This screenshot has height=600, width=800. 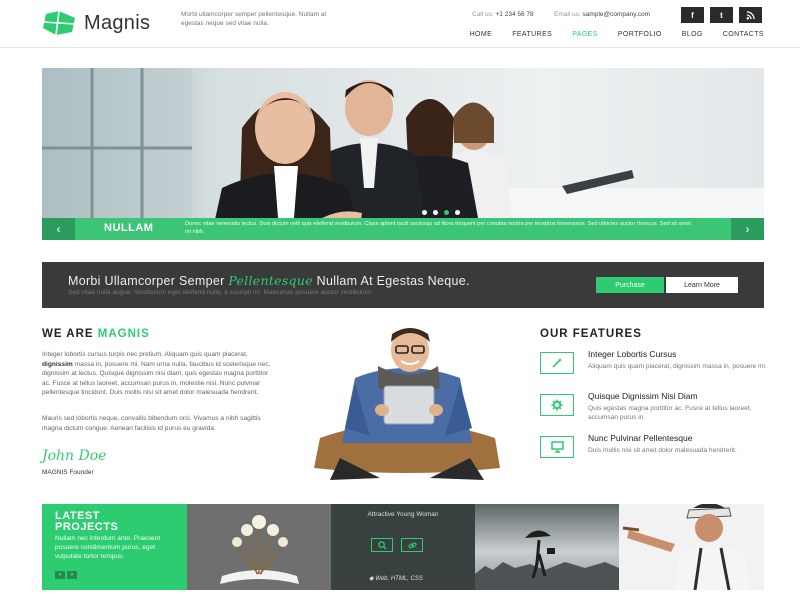 I want to click on project-tile-hover: Attractive Young Woman ◆ Web, HTML, CSS, so click(x=403, y=547).